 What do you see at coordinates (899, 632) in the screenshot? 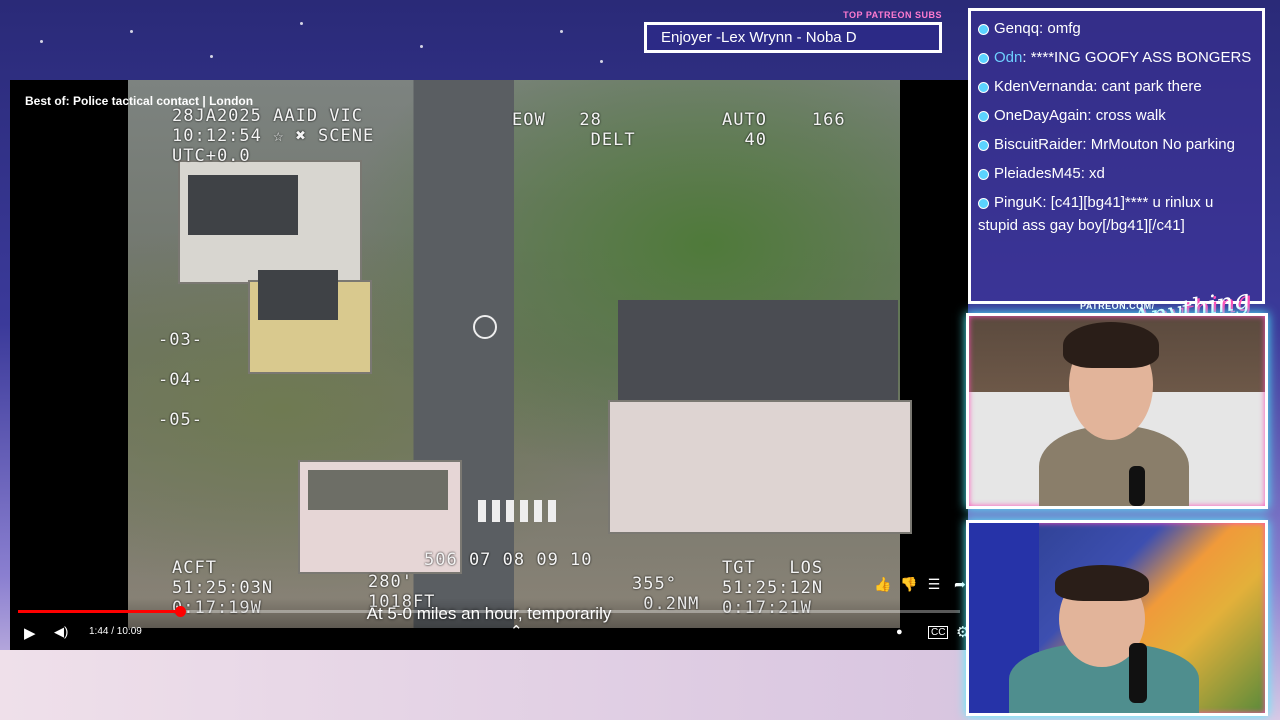
I see `autoplay-toggle-icon: ●` at bounding box center [899, 632].